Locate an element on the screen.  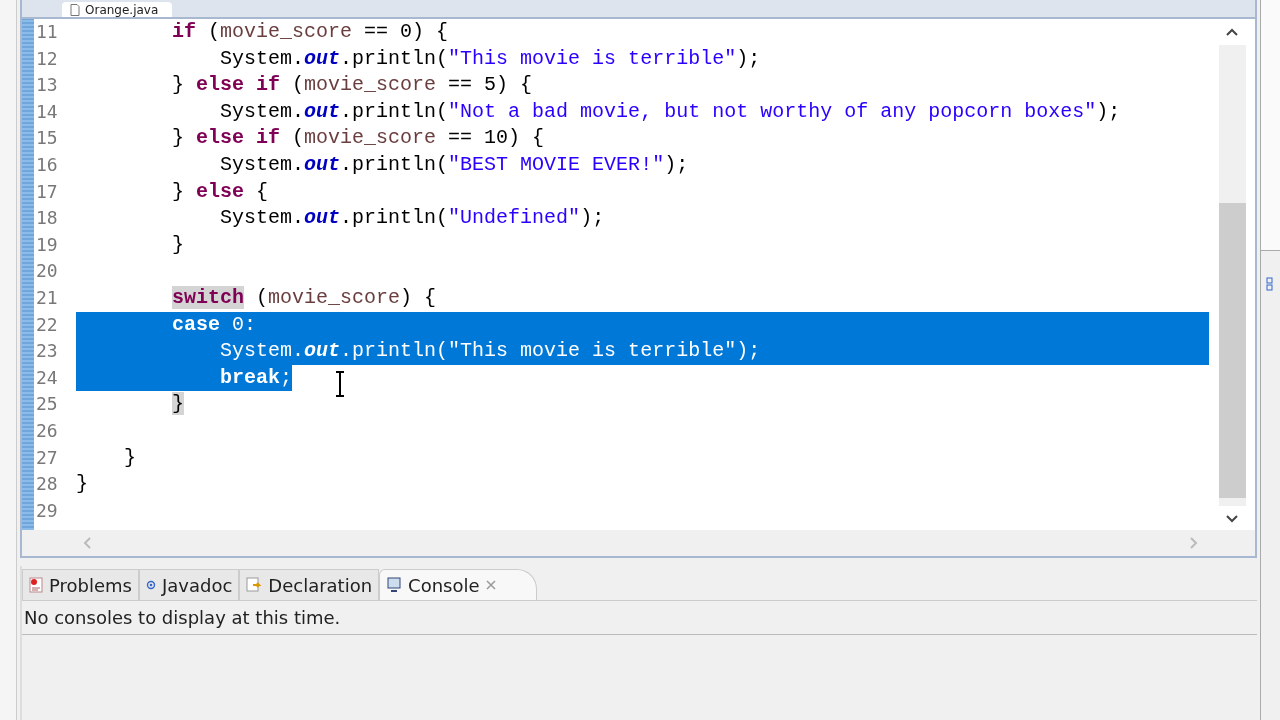
code-line: } else if (movie_score == 5) { is located at coordinates (352, 85).